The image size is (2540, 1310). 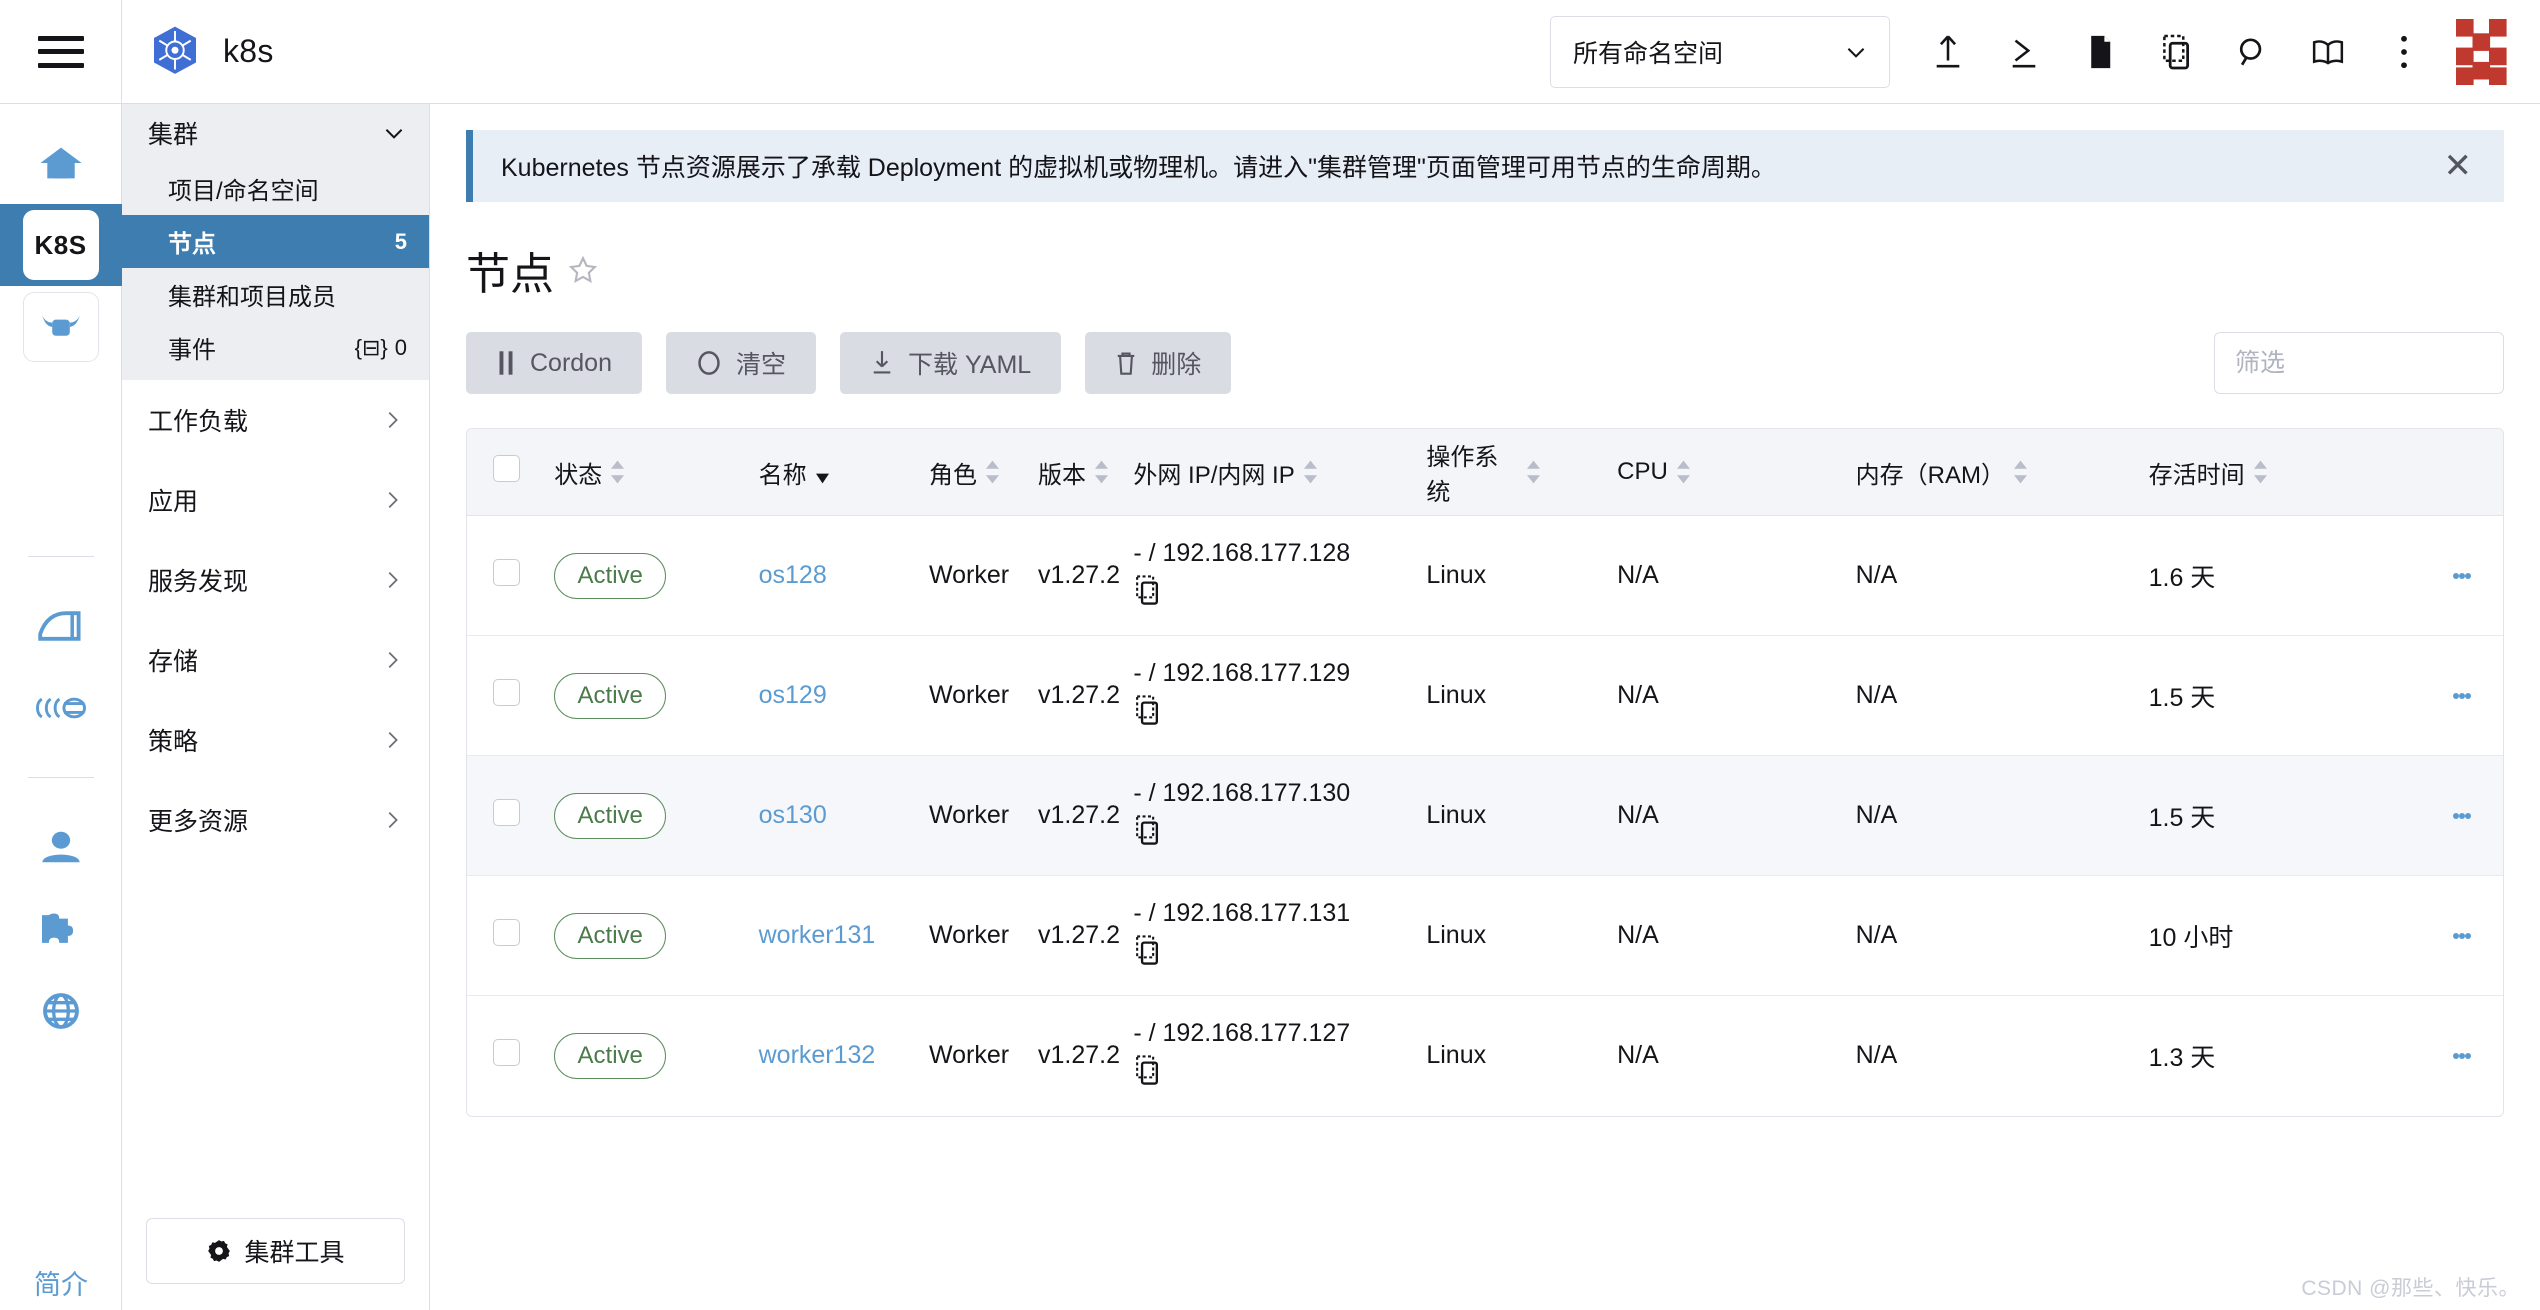 I want to click on favorite-star-icon, so click(x=583, y=270).